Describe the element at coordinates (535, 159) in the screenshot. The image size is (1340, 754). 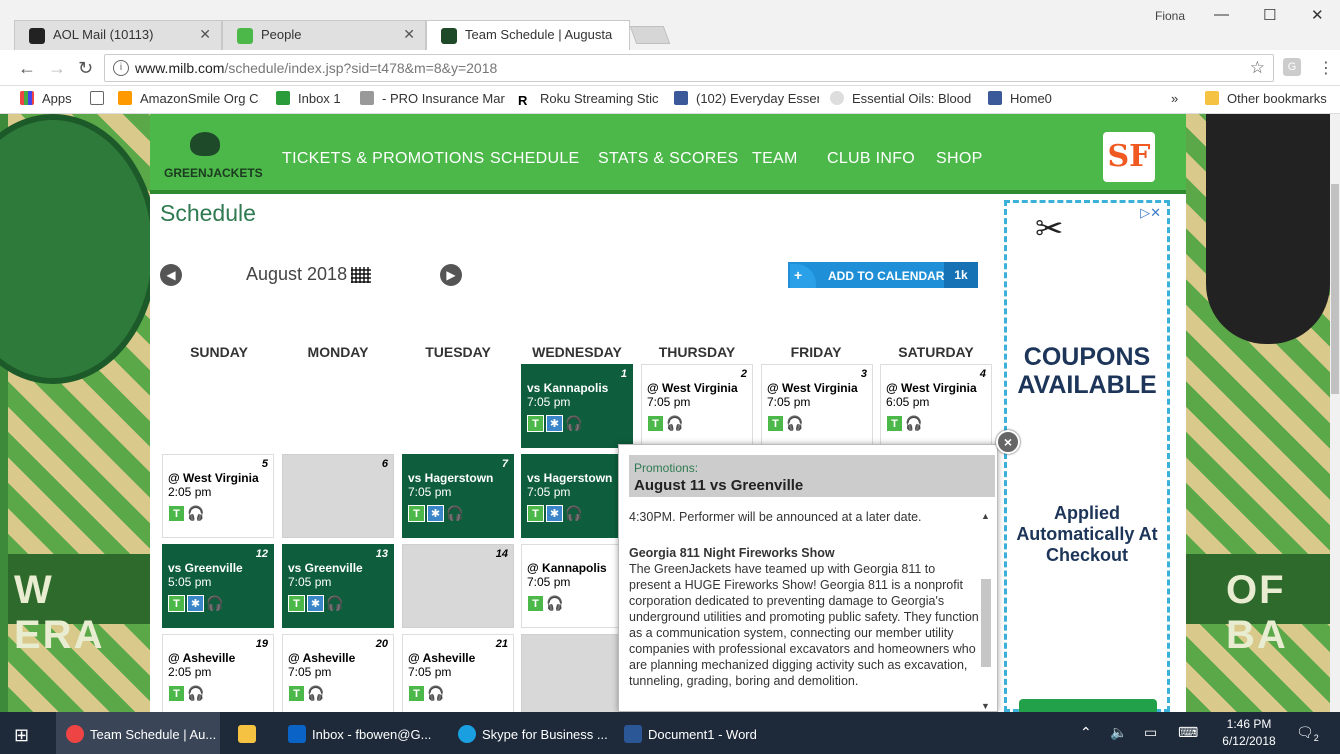
I see `nav-schedule: SCHEDULE` at that location.